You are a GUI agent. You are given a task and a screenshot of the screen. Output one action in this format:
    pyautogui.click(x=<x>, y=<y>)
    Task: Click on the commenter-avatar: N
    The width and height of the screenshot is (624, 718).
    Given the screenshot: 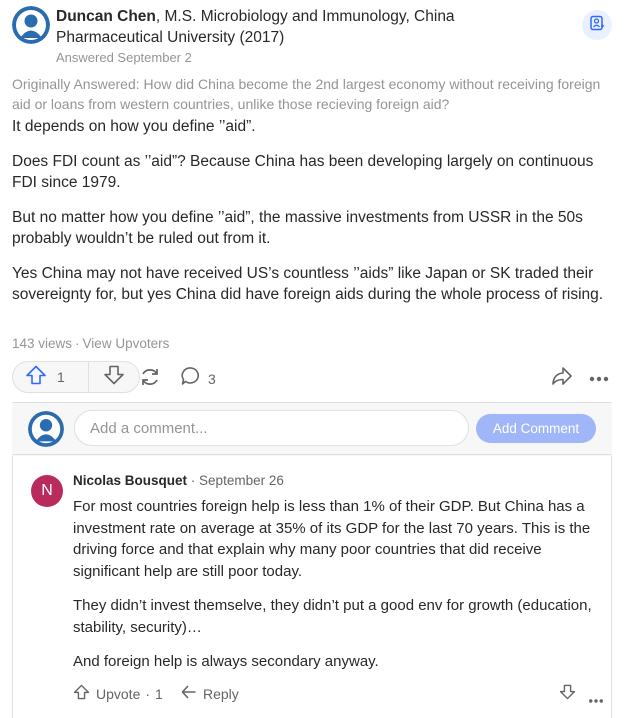 What is the action you would take?
    pyautogui.click(x=47, y=491)
    